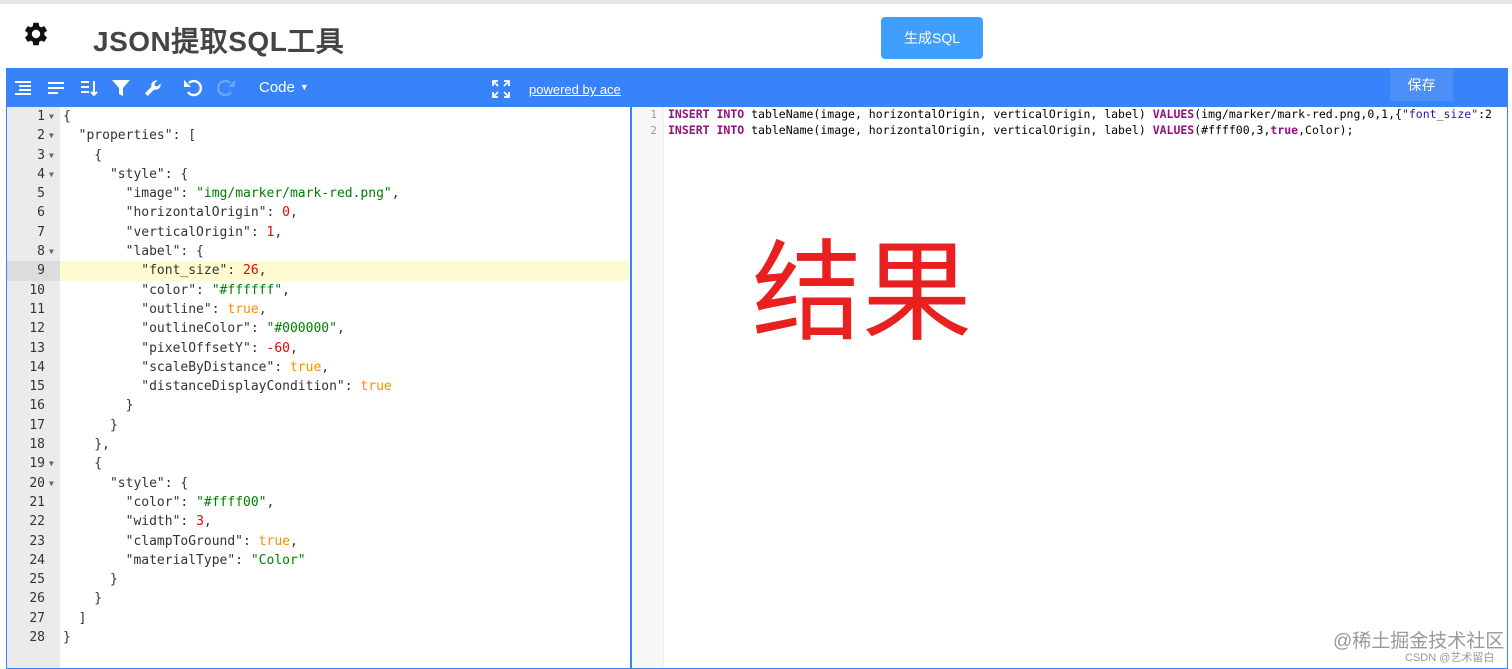 Image resolution: width=1512 pixels, height=669 pixels. I want to click on code-token: "distanceDisplayCondition":, so click(212, 387).